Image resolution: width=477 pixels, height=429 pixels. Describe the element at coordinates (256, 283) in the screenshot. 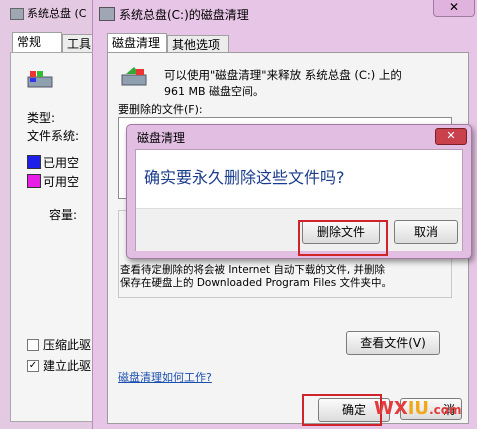

I see `description-line2: 保存在硬盘上的 Downloaded Program Files 文件夹中。` at that location.